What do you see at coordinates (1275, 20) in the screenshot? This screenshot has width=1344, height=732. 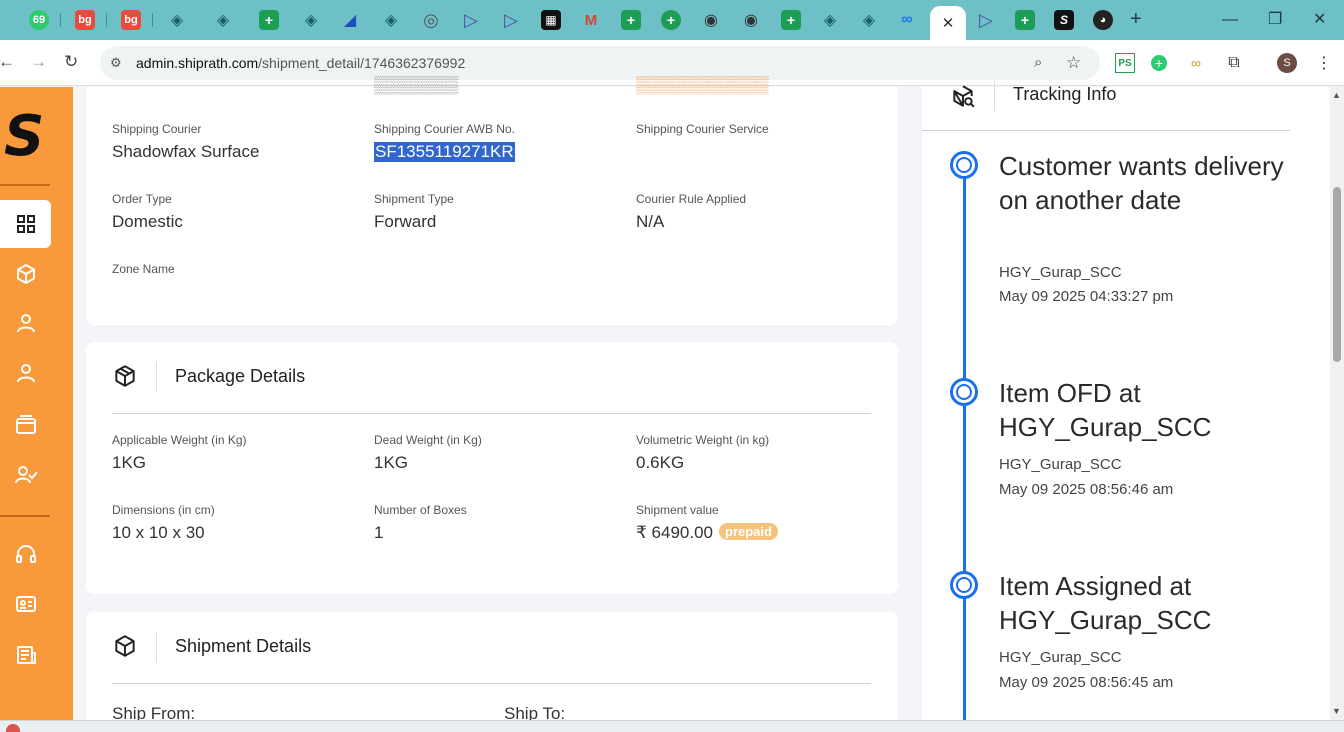 I see `restore-icon: ❐` at bounding box center [1275, 20].